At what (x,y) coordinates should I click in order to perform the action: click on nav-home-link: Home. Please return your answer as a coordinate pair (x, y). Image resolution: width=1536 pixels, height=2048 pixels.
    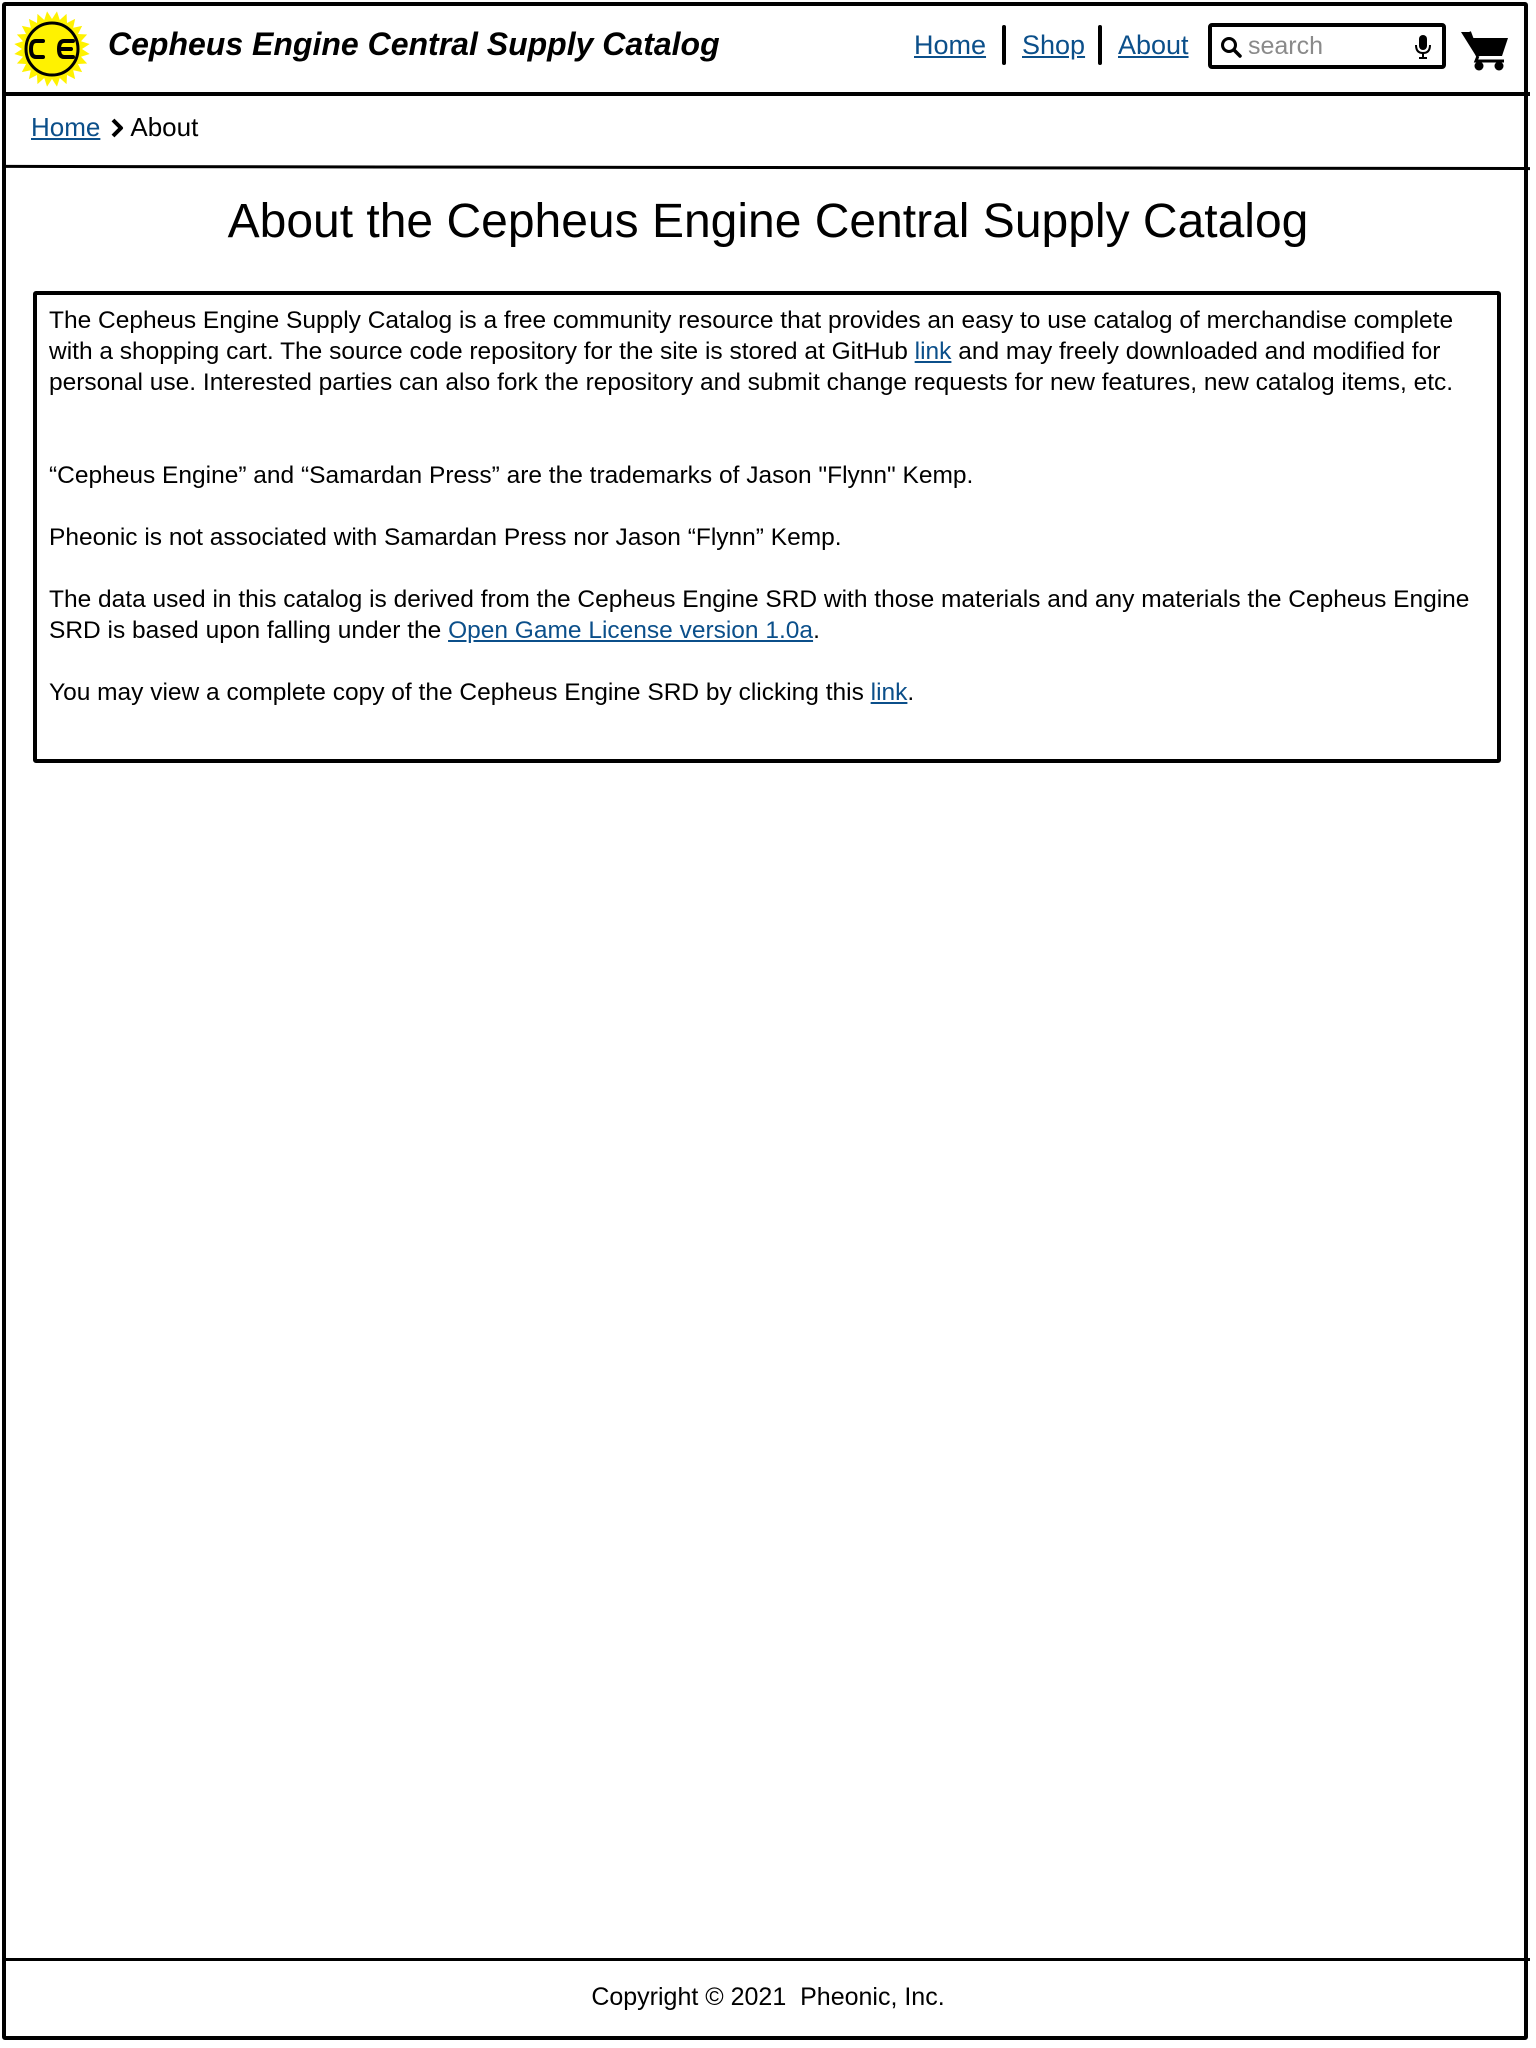
    Looking at the image, I should click on (950, 45).